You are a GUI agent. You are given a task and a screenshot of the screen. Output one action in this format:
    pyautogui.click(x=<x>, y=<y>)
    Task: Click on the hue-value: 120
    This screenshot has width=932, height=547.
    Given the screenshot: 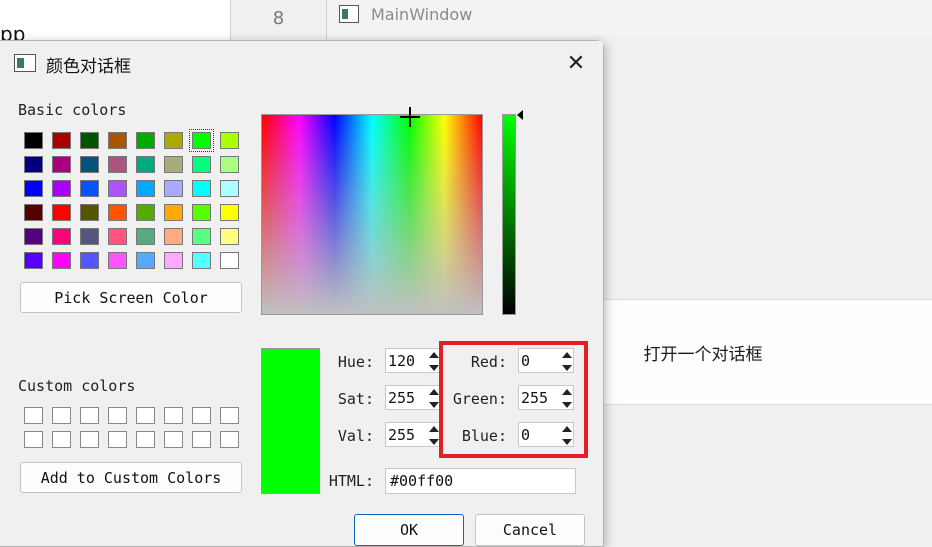 What is the action you would take?
    pyautogui.click(x=401, y=361)
    